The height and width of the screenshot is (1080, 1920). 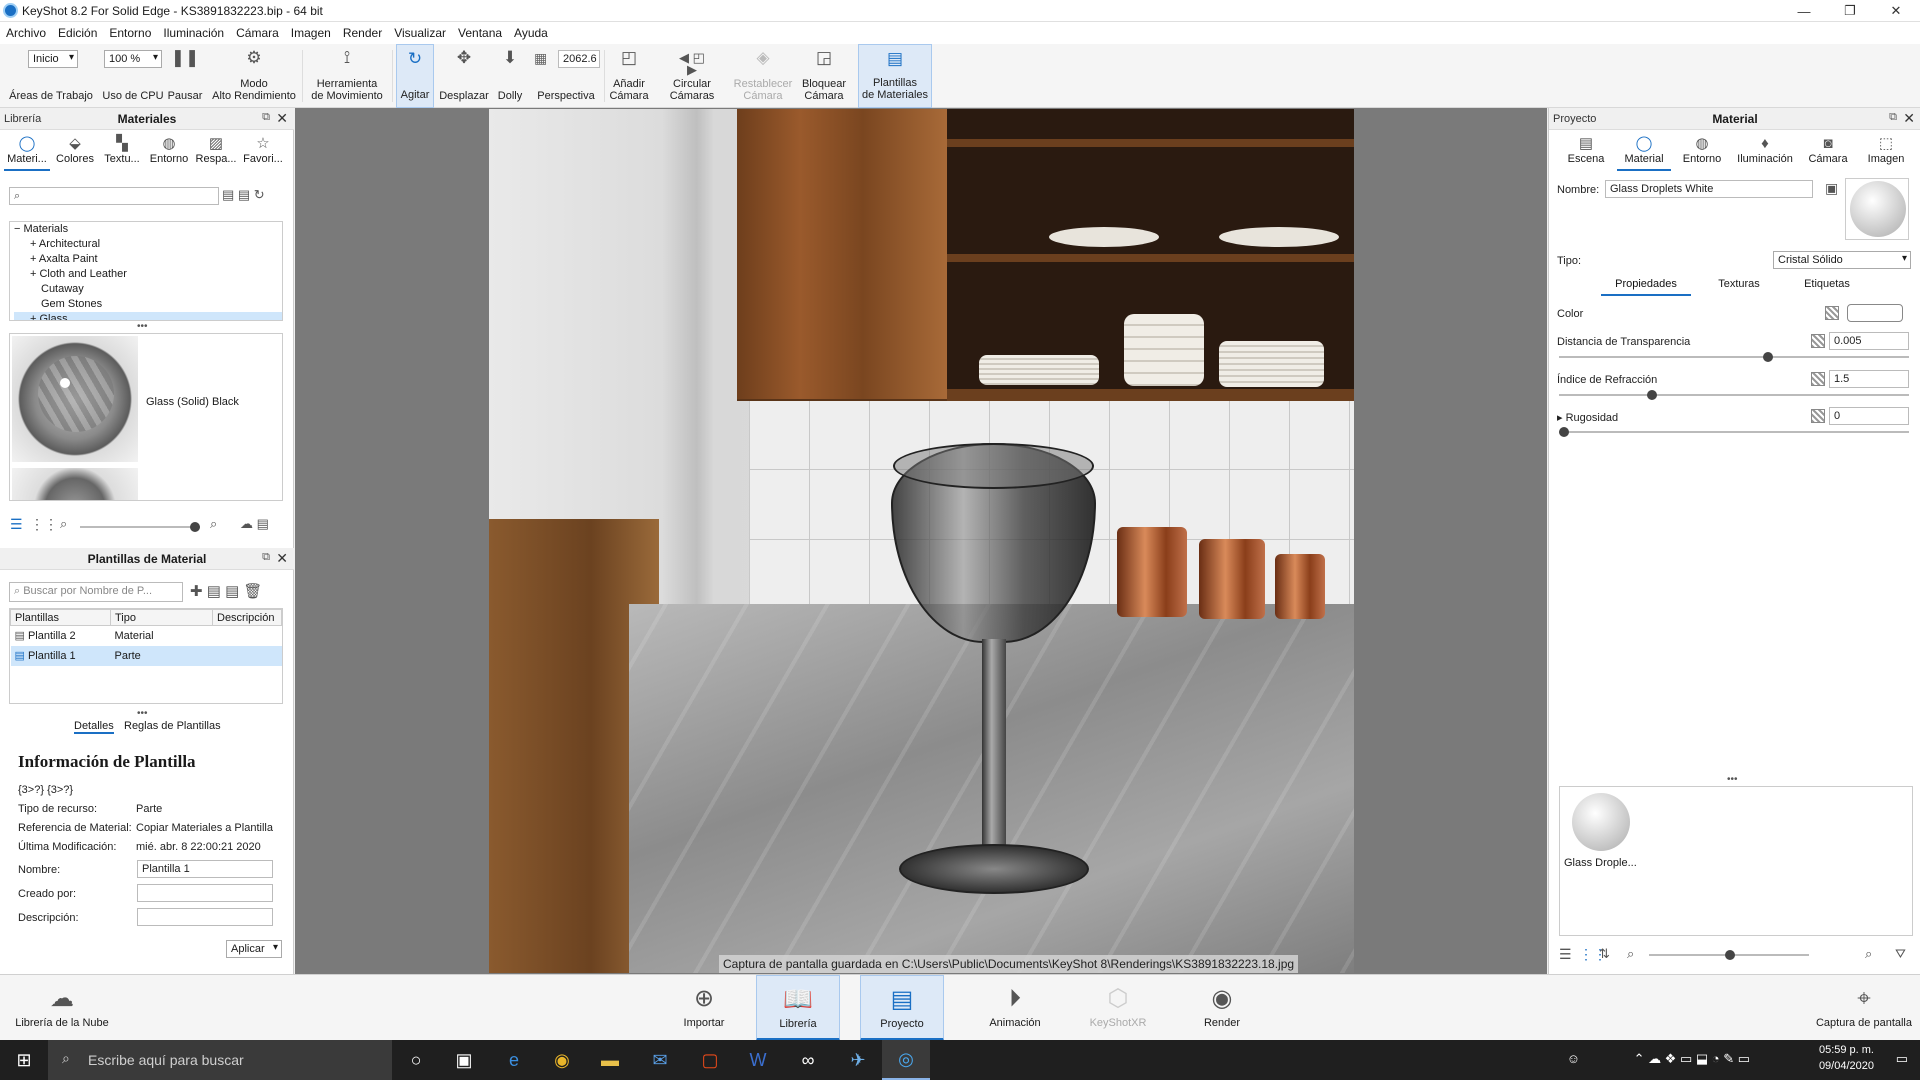 I want to click on apply-button: Aplicar, so click(x=254, y=949).